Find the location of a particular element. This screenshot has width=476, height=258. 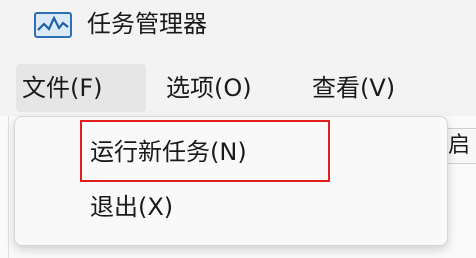

background-tab-label: 启 is located at coordinates (459, 145).